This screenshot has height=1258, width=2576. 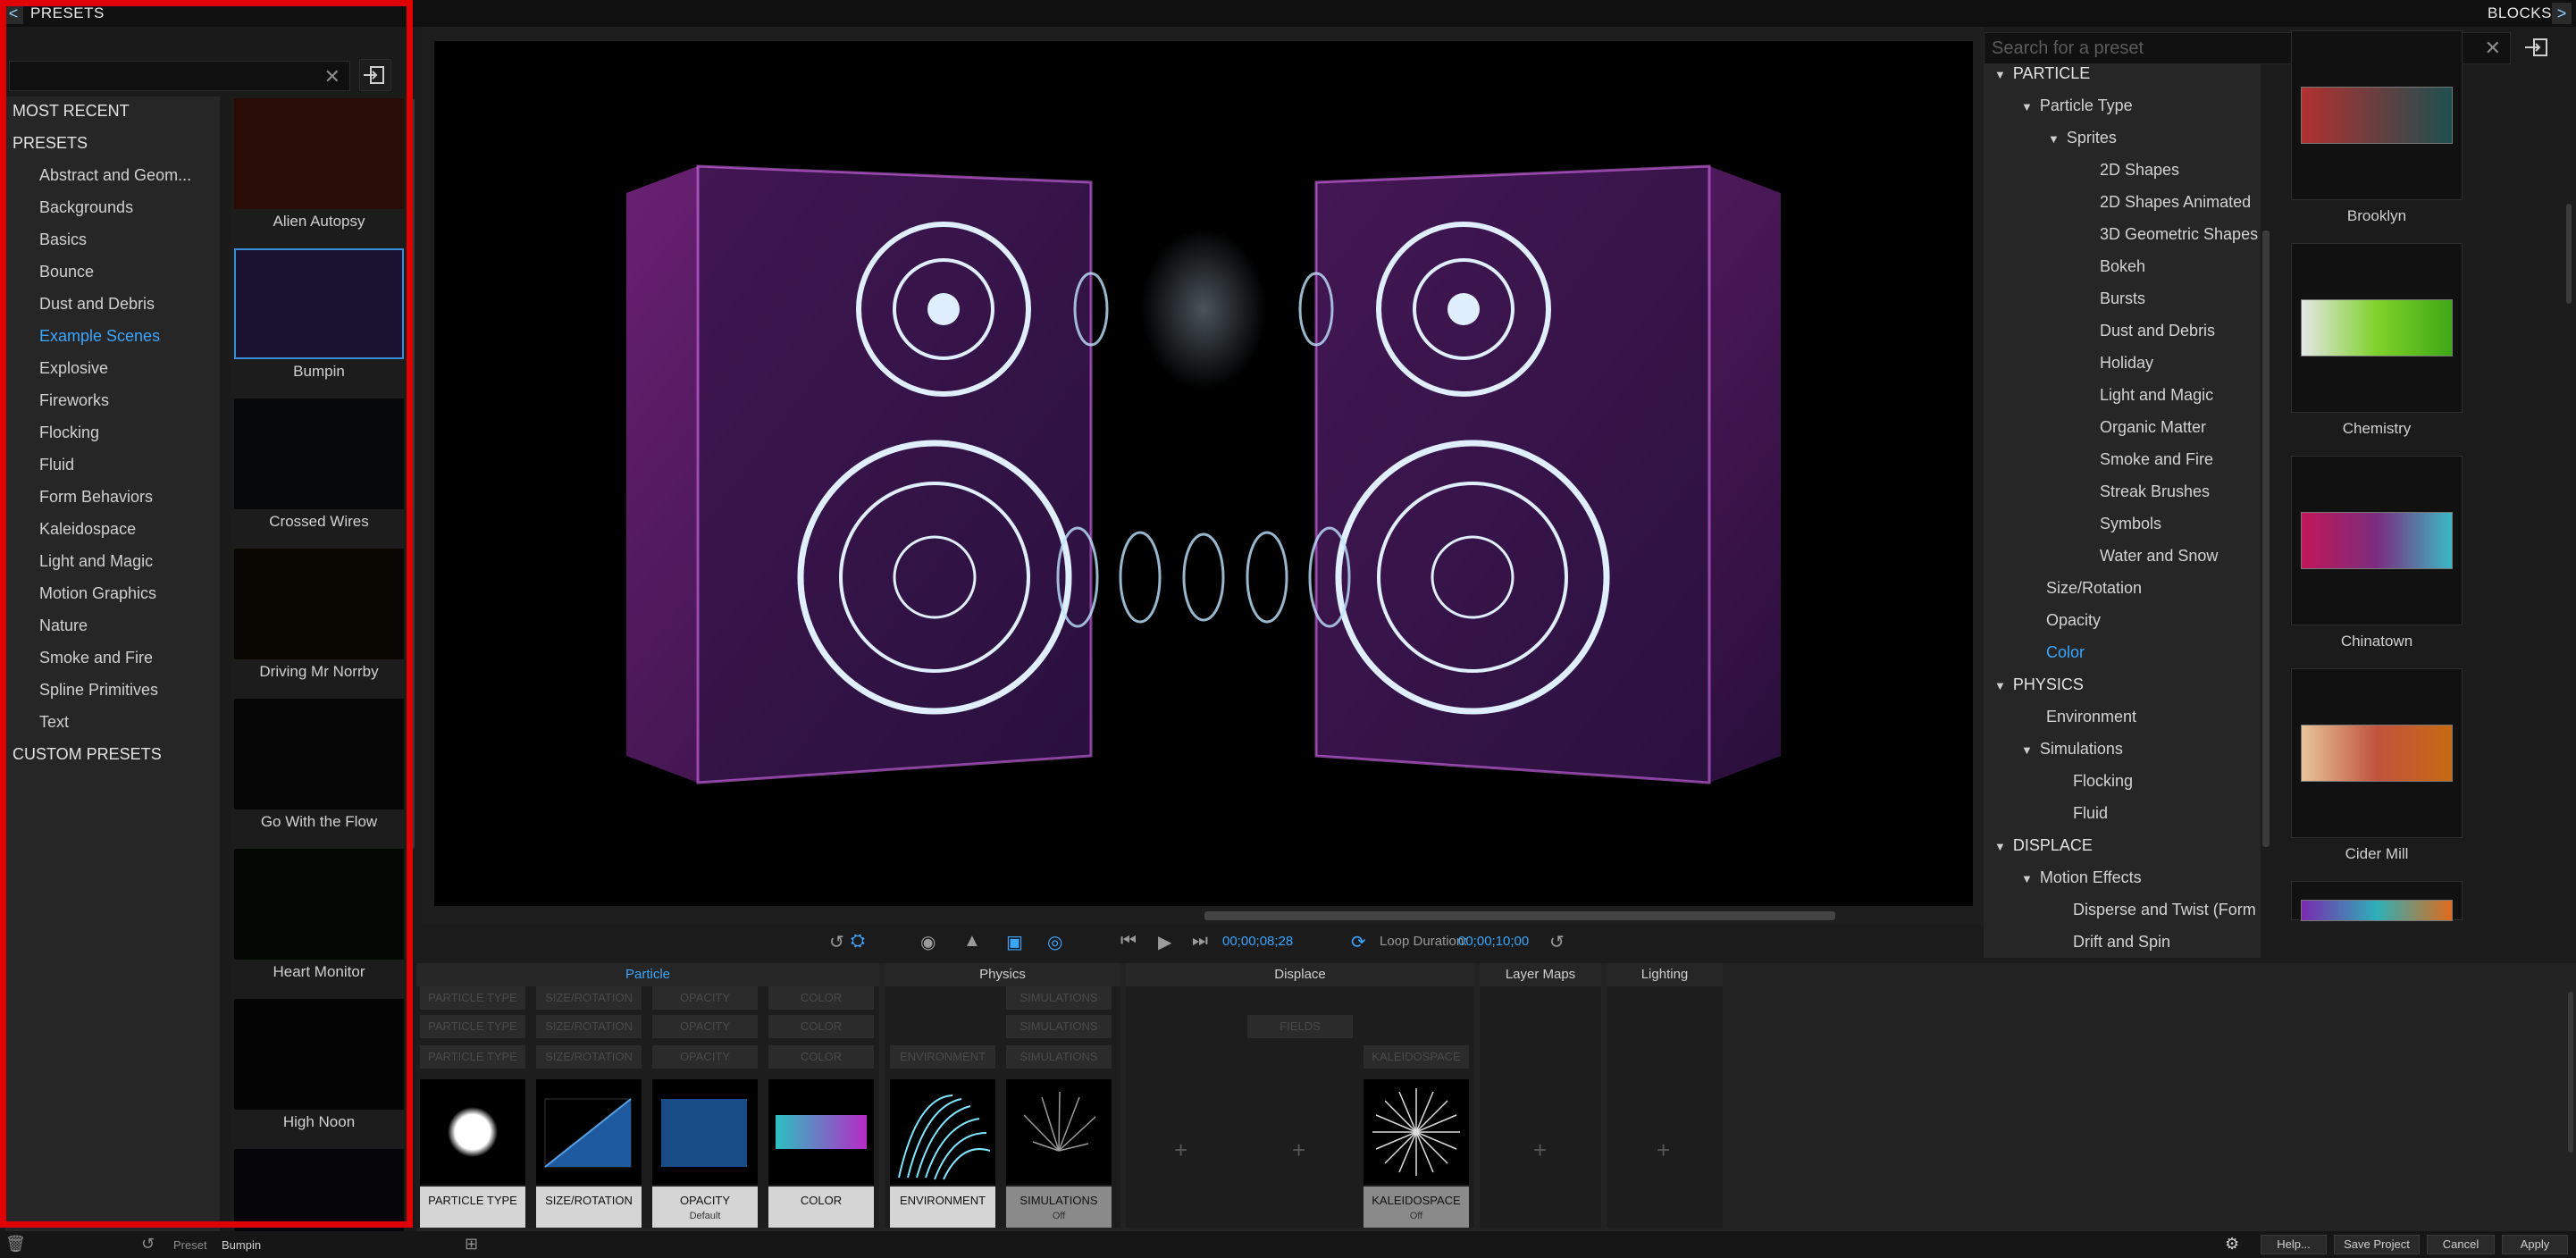 I want to click on block-group-tab: Displace, so click(x=1300, y=974).